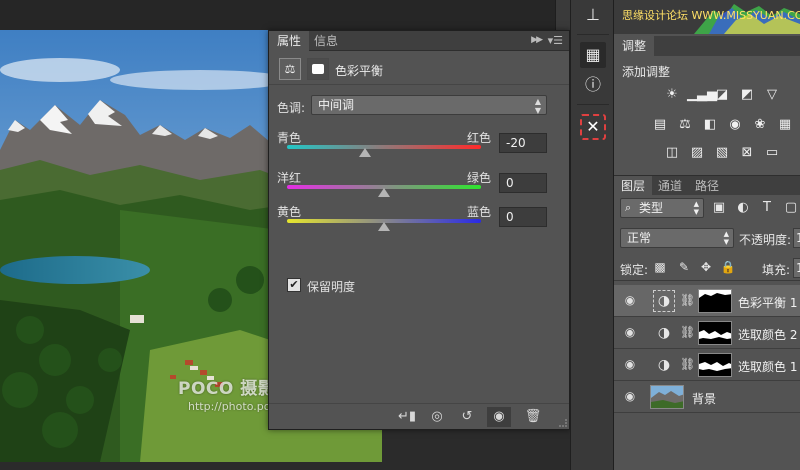 The width and height of the screenshot is (800, 470). Describe the element at coordinates (407, 417) in the screenshot. I see `clip-to-layer-icon: ↵▮` at that location.